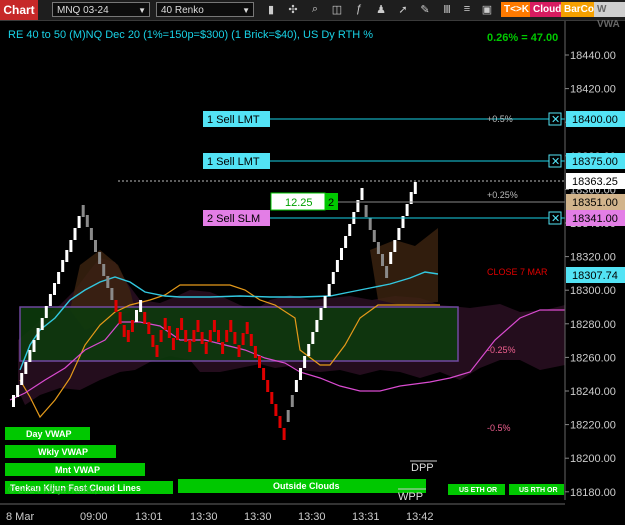 Image resolution: width=625 pixels, height=525 pixels. Describe the element at coordinates (403, 9) in the screenshot. I see `pointer-icon: ➚` at that location.